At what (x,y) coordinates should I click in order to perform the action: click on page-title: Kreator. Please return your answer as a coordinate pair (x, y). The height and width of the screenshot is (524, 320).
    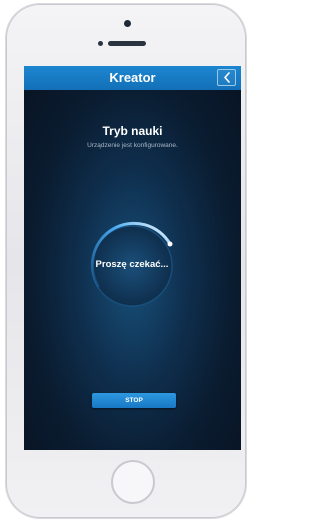
    Looking at the image, I should click on (132, 77).